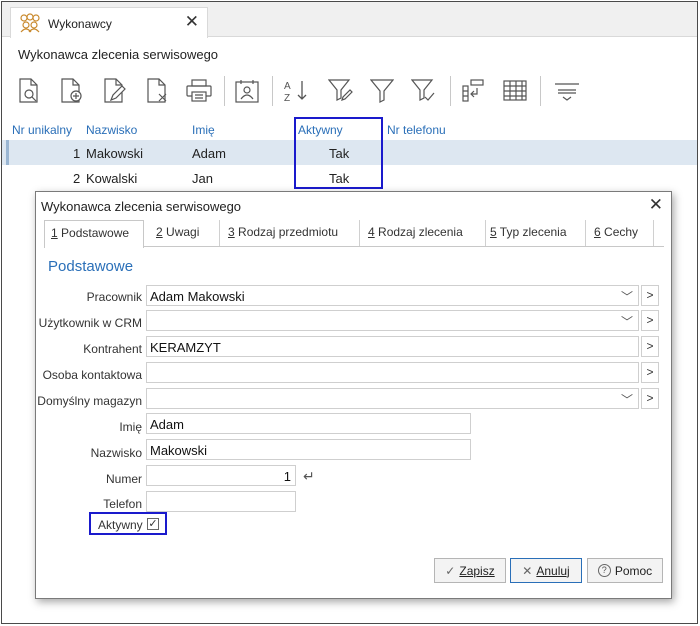 Image resolution: width=700 pixels, height=626 pixels. I want to click on add-document-icon, so click(72, 91).